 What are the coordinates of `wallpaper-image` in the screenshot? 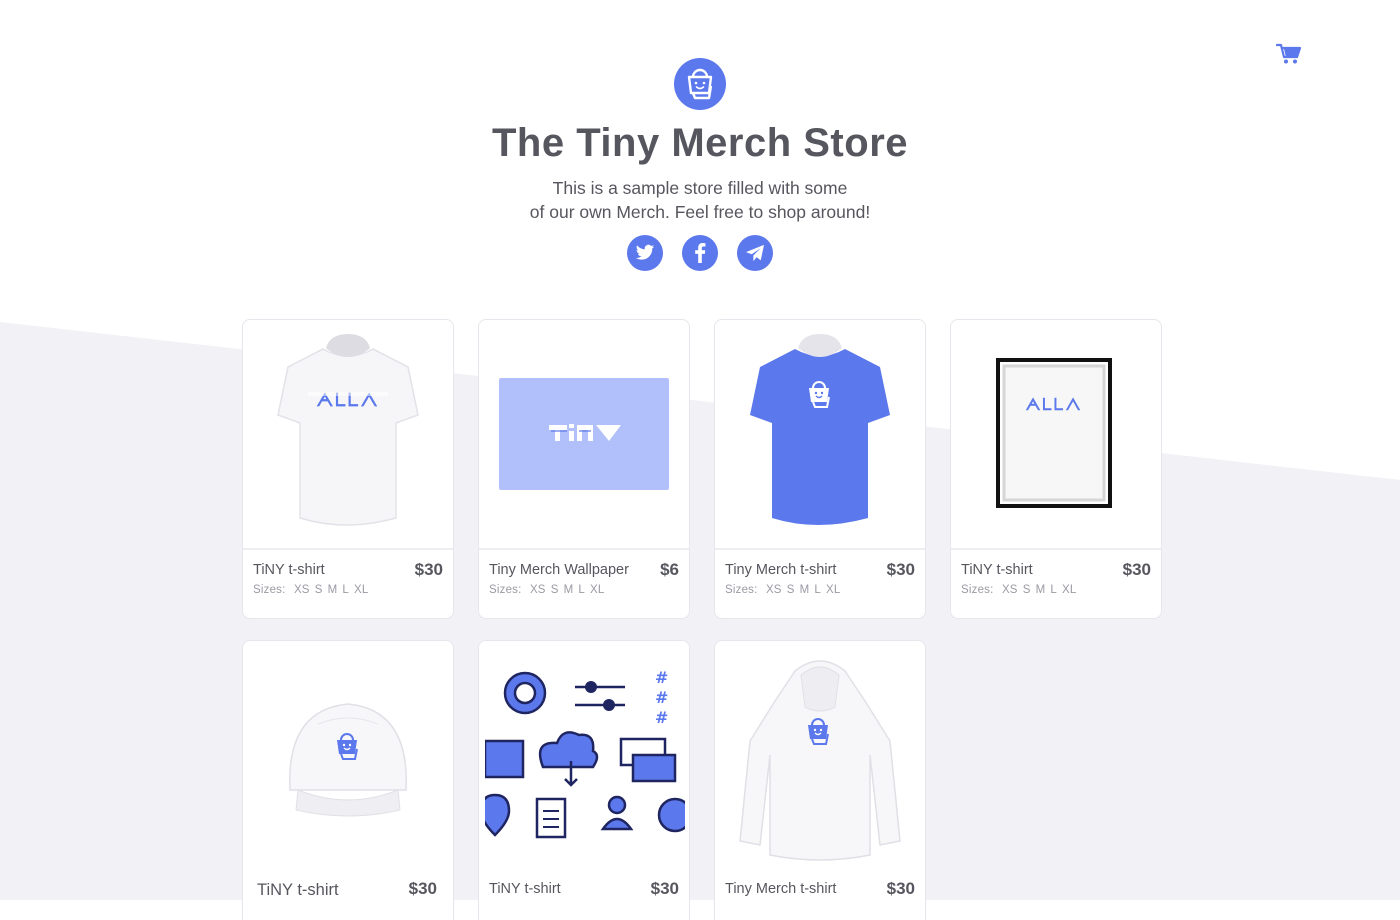 It's located at (584, 434).